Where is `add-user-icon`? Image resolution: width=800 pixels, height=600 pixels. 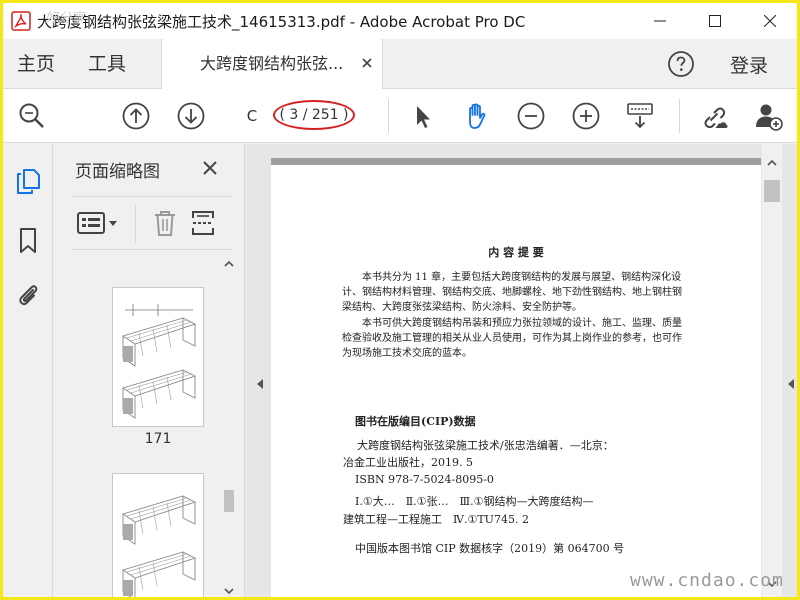
add-user-icon is located at coordinates (769, 117).